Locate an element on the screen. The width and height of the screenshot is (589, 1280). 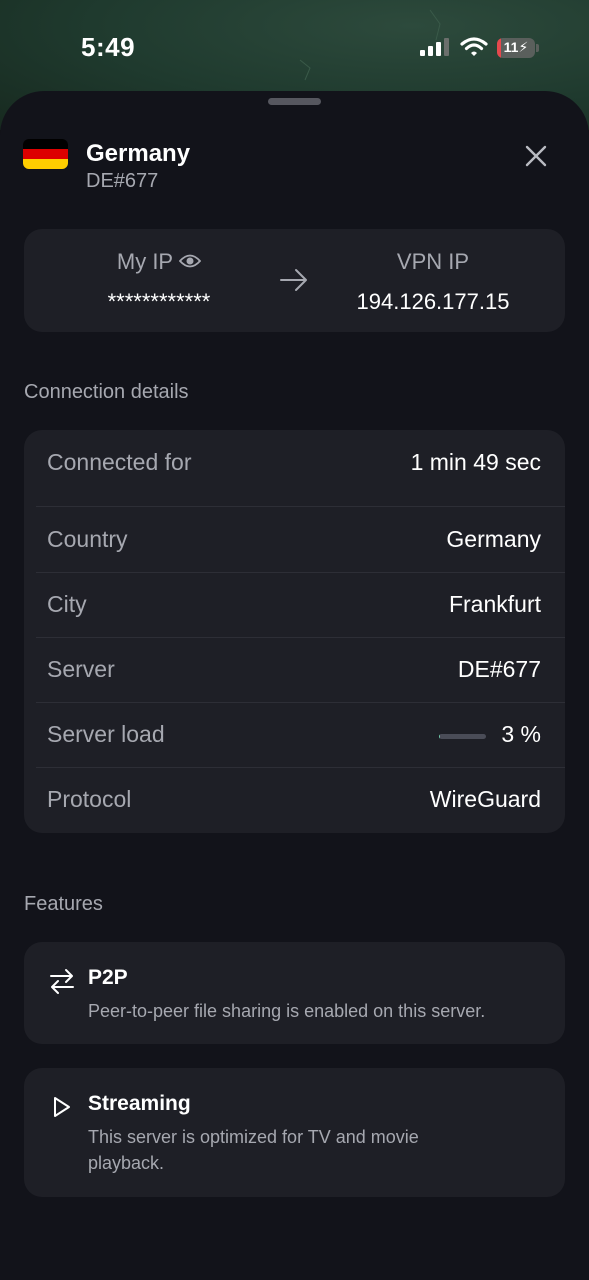
cellular-signal-icon is located at coordinates (434, 47).